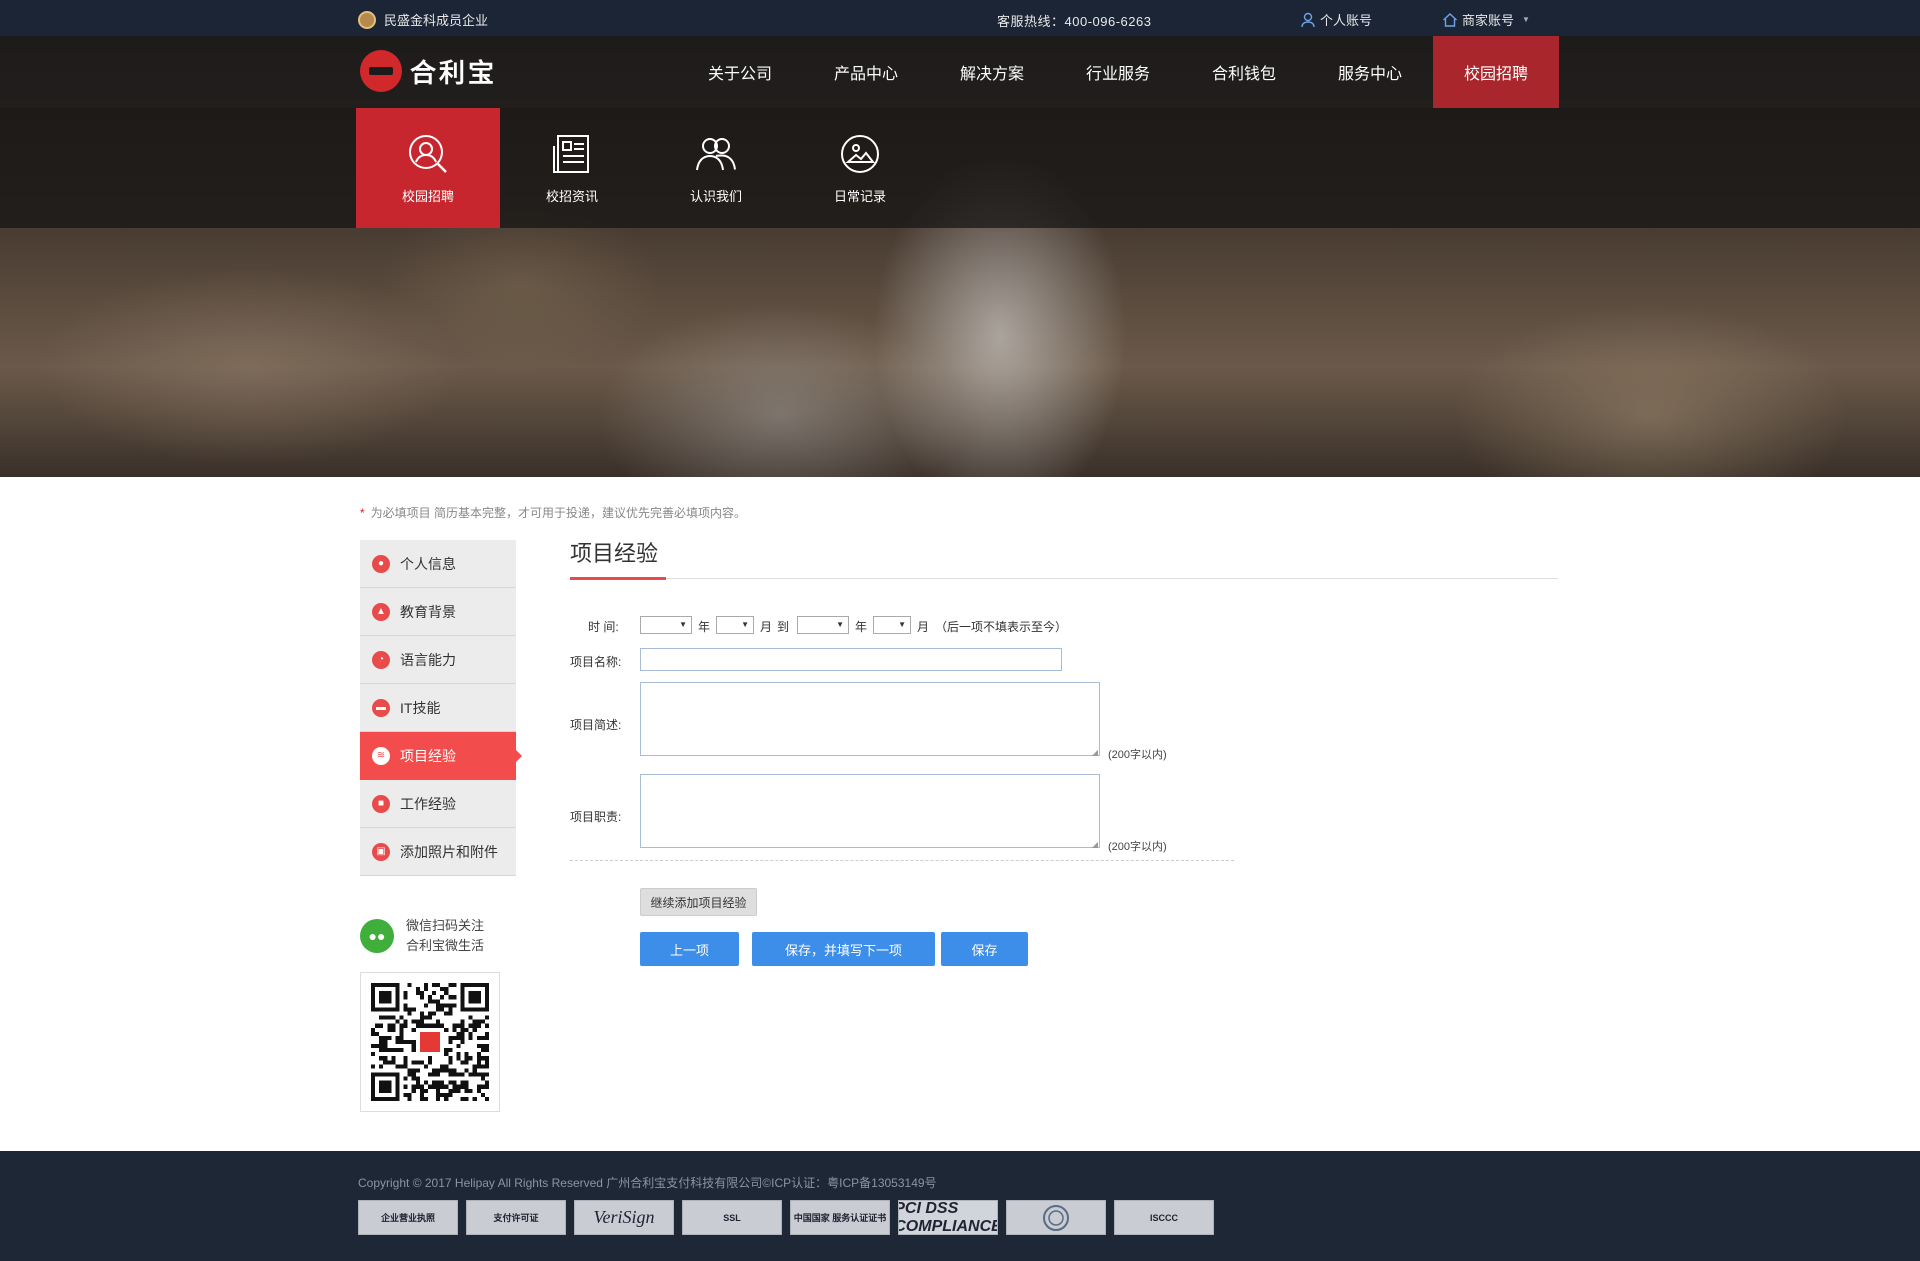 The width and height of the screenshot is (1920, 1261). Describe the element at coordinates (408, 1217) in the screenshot. I see `business-license-badge: 企业营业执照` at that location.